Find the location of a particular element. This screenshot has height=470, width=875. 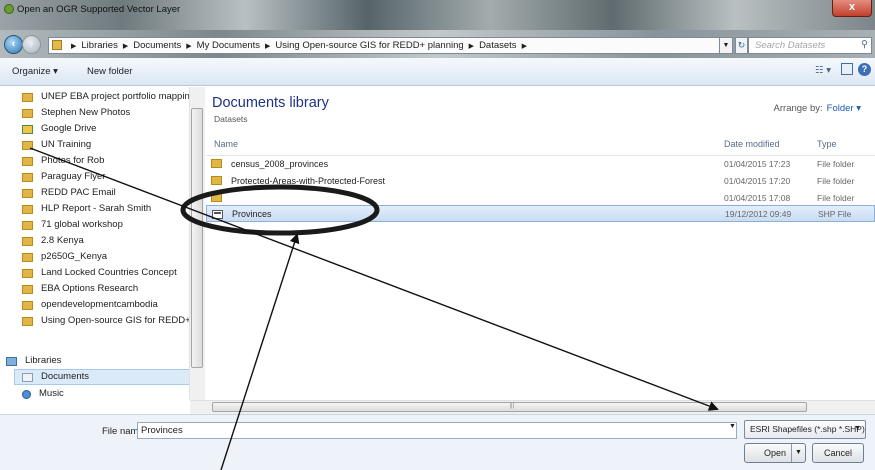

column-header-type: Type is located at coordinates (827, 144).